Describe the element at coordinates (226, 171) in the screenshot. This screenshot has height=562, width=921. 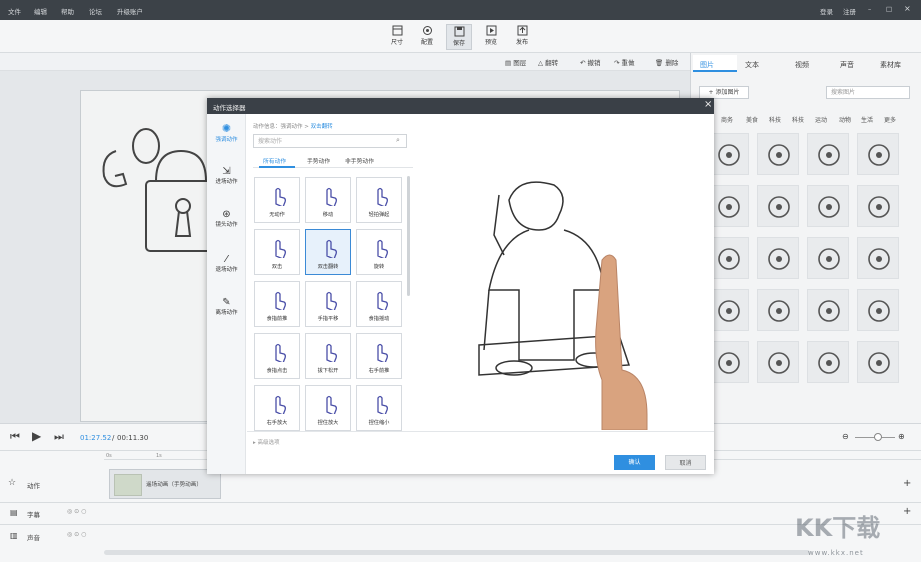
I see `enter-icon: ⇲` at that location.